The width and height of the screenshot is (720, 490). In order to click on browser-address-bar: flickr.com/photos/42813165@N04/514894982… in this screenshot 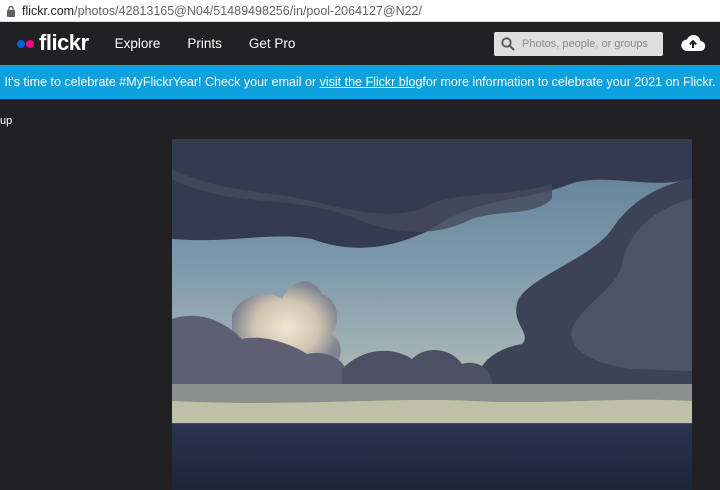, I will do `click(360, 11)`.